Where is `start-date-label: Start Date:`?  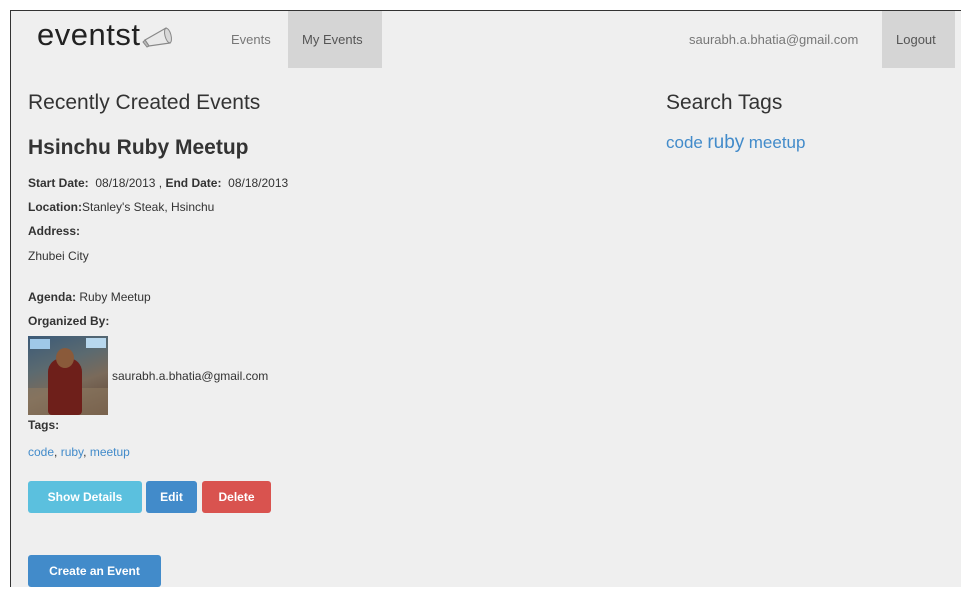 start-date-label: Start Date: is located at coordinates (58, 183).